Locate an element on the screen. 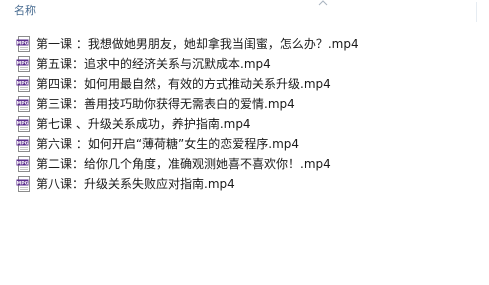  file-row: MPG 第七课 、升级关系成功，养护指南.mp4 is located at coordinates (244, 124).